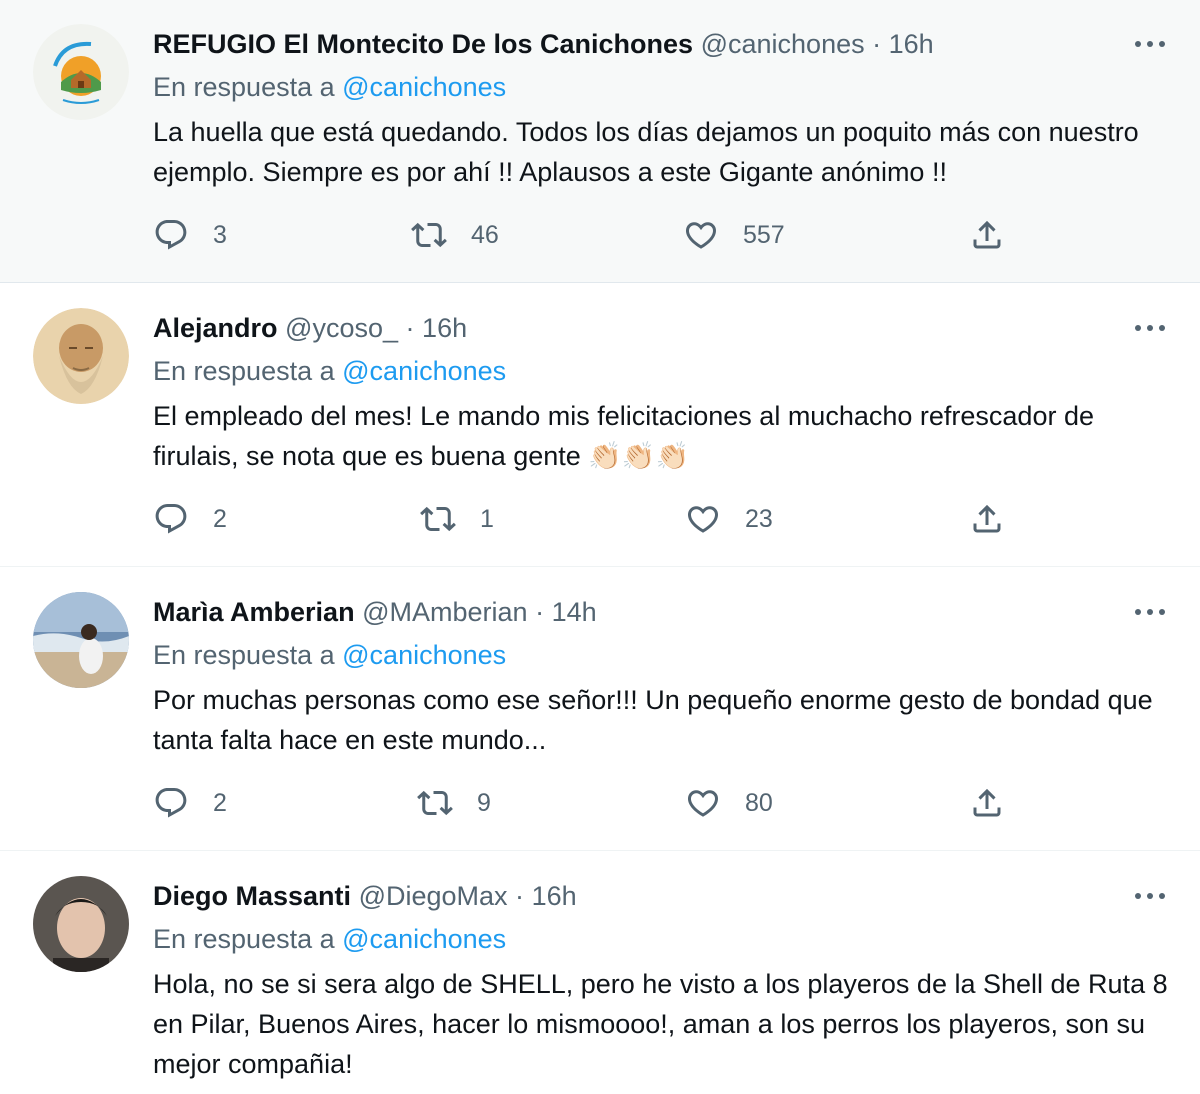  I want to click on like-count: 23, so click(759, 518).